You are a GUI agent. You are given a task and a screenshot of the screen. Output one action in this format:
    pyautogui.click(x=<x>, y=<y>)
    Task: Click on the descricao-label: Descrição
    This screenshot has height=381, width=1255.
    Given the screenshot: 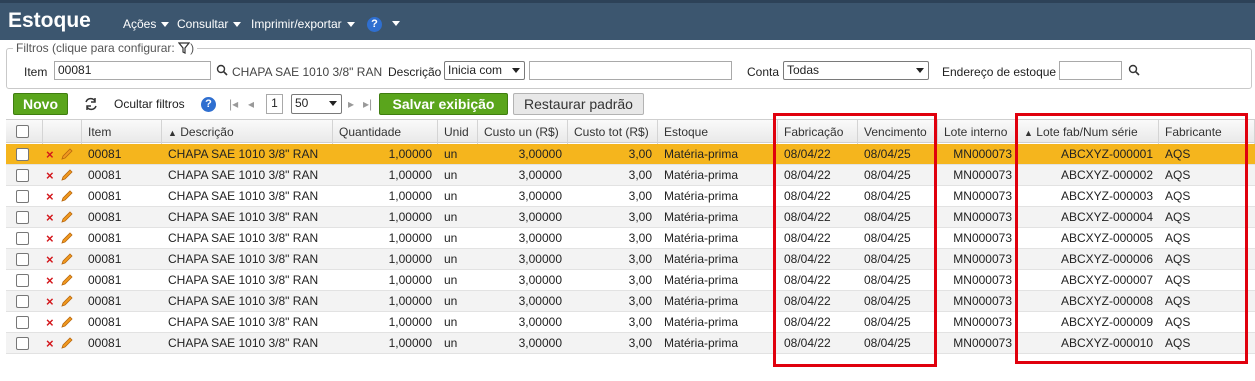 What is the action you would take?
    pyautogui.click(x=415, y=72)
    